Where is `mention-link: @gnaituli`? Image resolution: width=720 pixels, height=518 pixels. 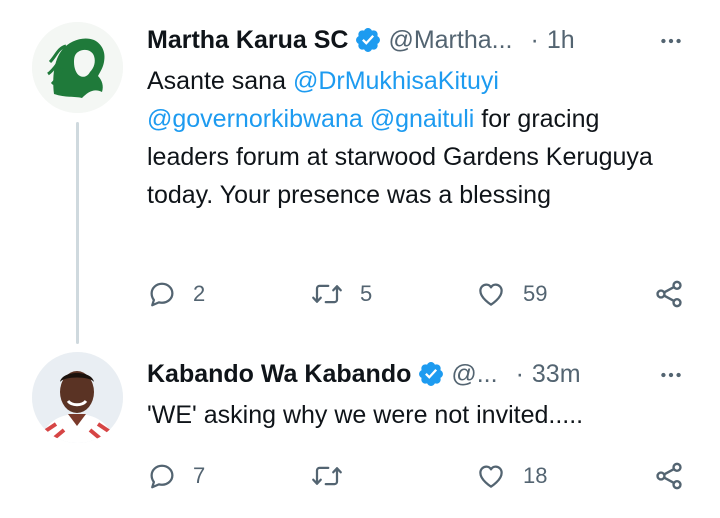 mention-link: @gnaituli is located at coordinates (422, 119).